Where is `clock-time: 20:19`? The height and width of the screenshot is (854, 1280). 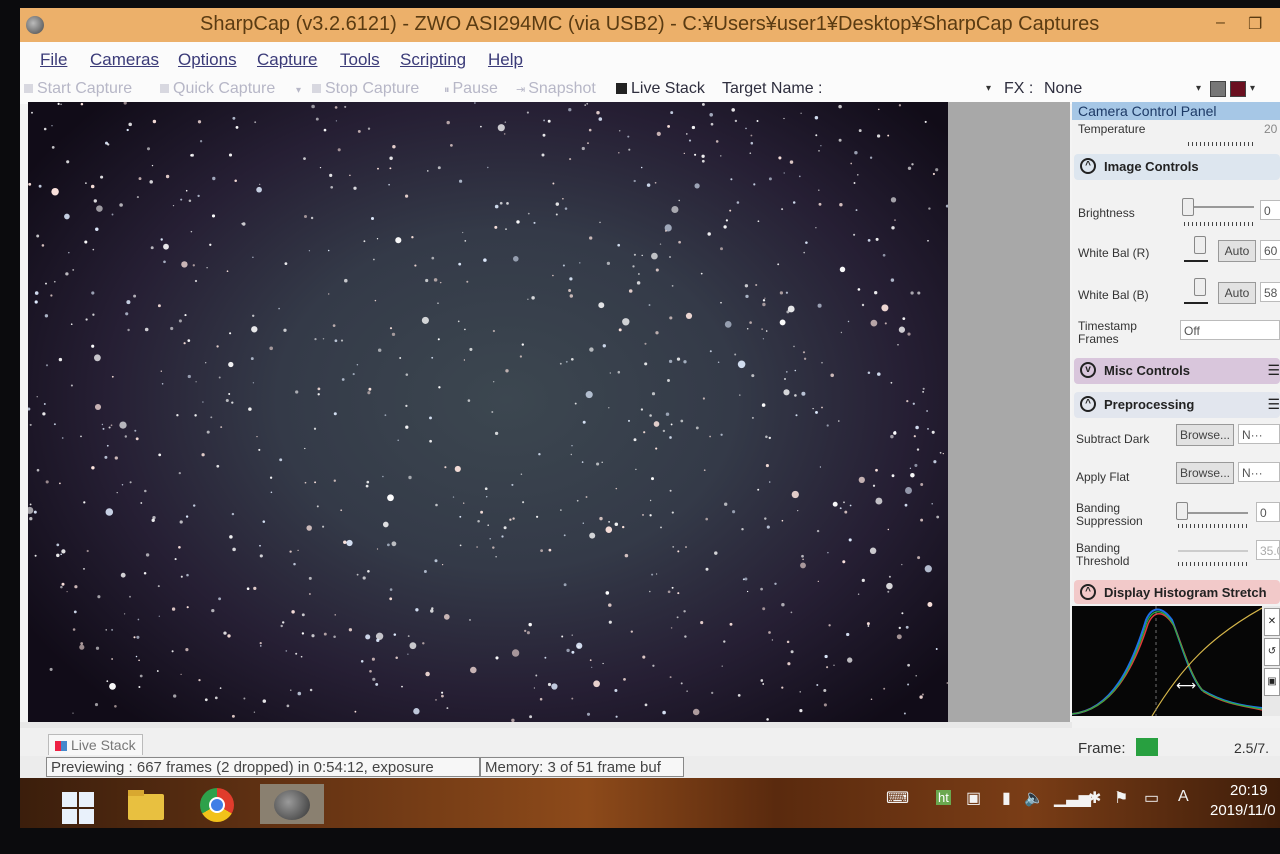 clock-time: 20:19 is located at coordinates (1249, 790).